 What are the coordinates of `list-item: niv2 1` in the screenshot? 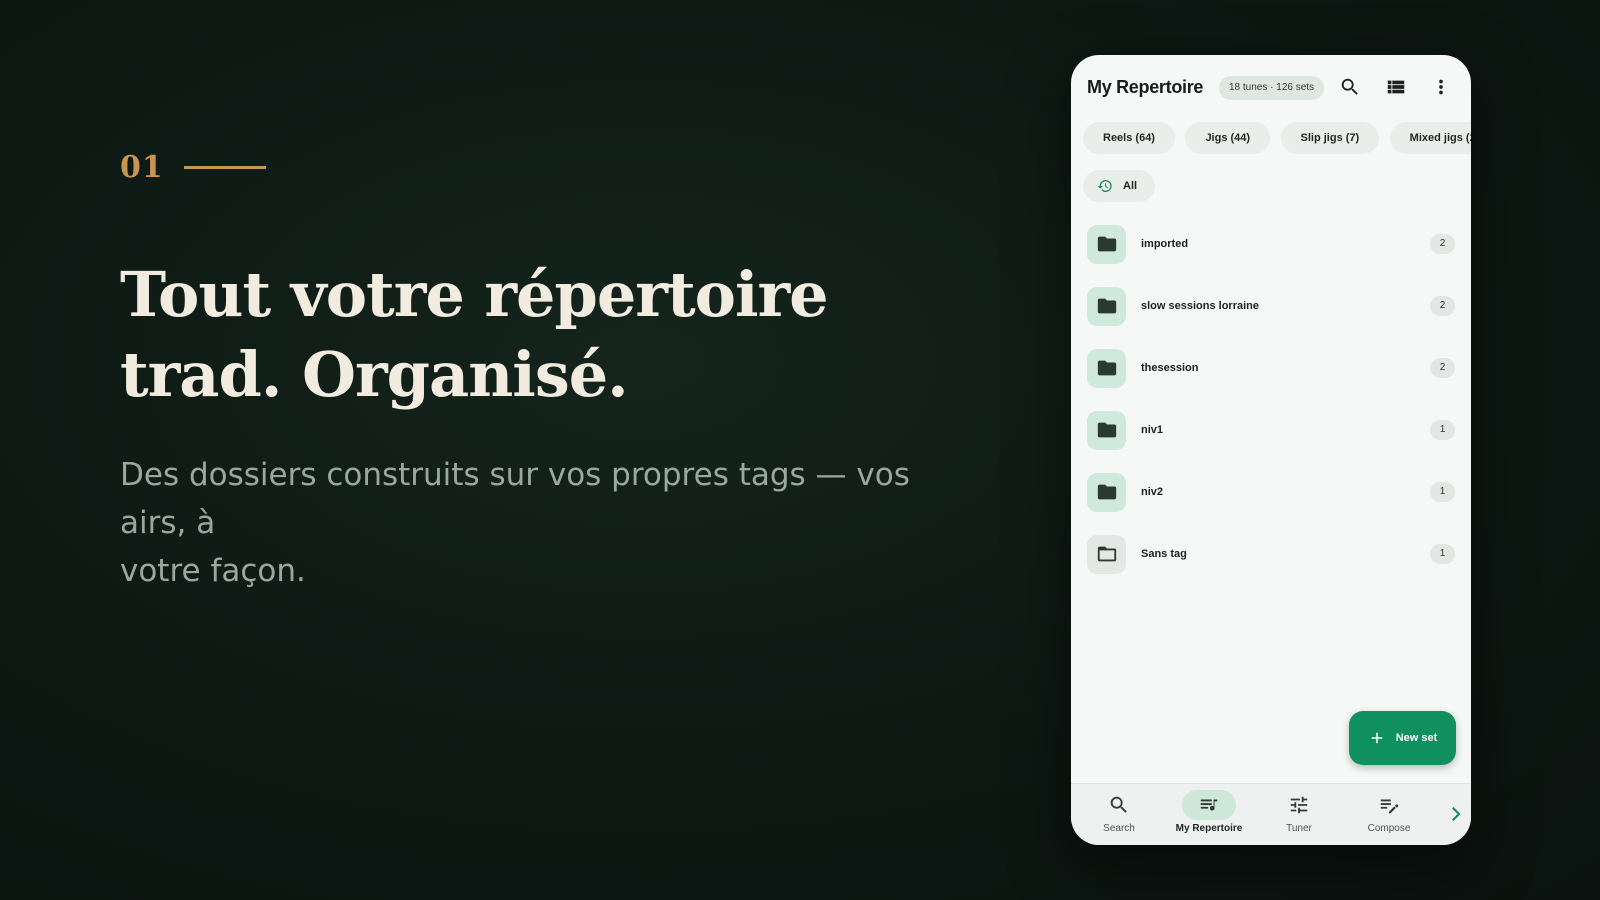 It's located at (1271, 492).